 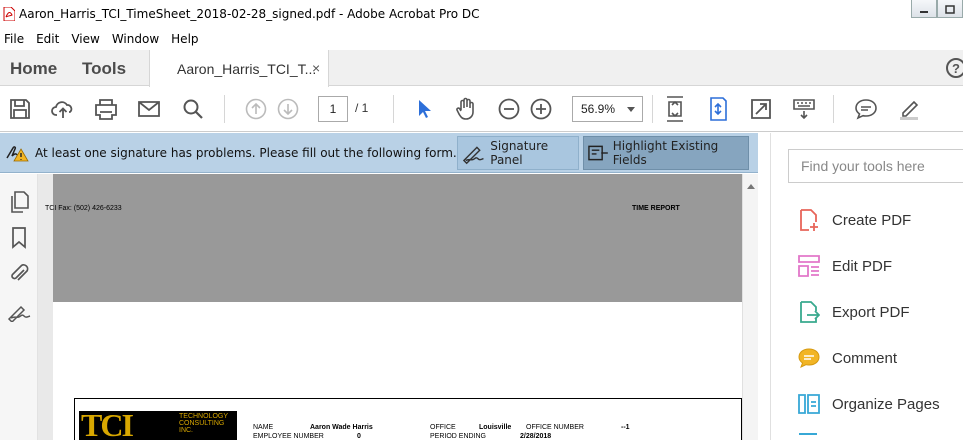 I want to click on tools-search-input: Find your tools here, so click(x=875, y=166).